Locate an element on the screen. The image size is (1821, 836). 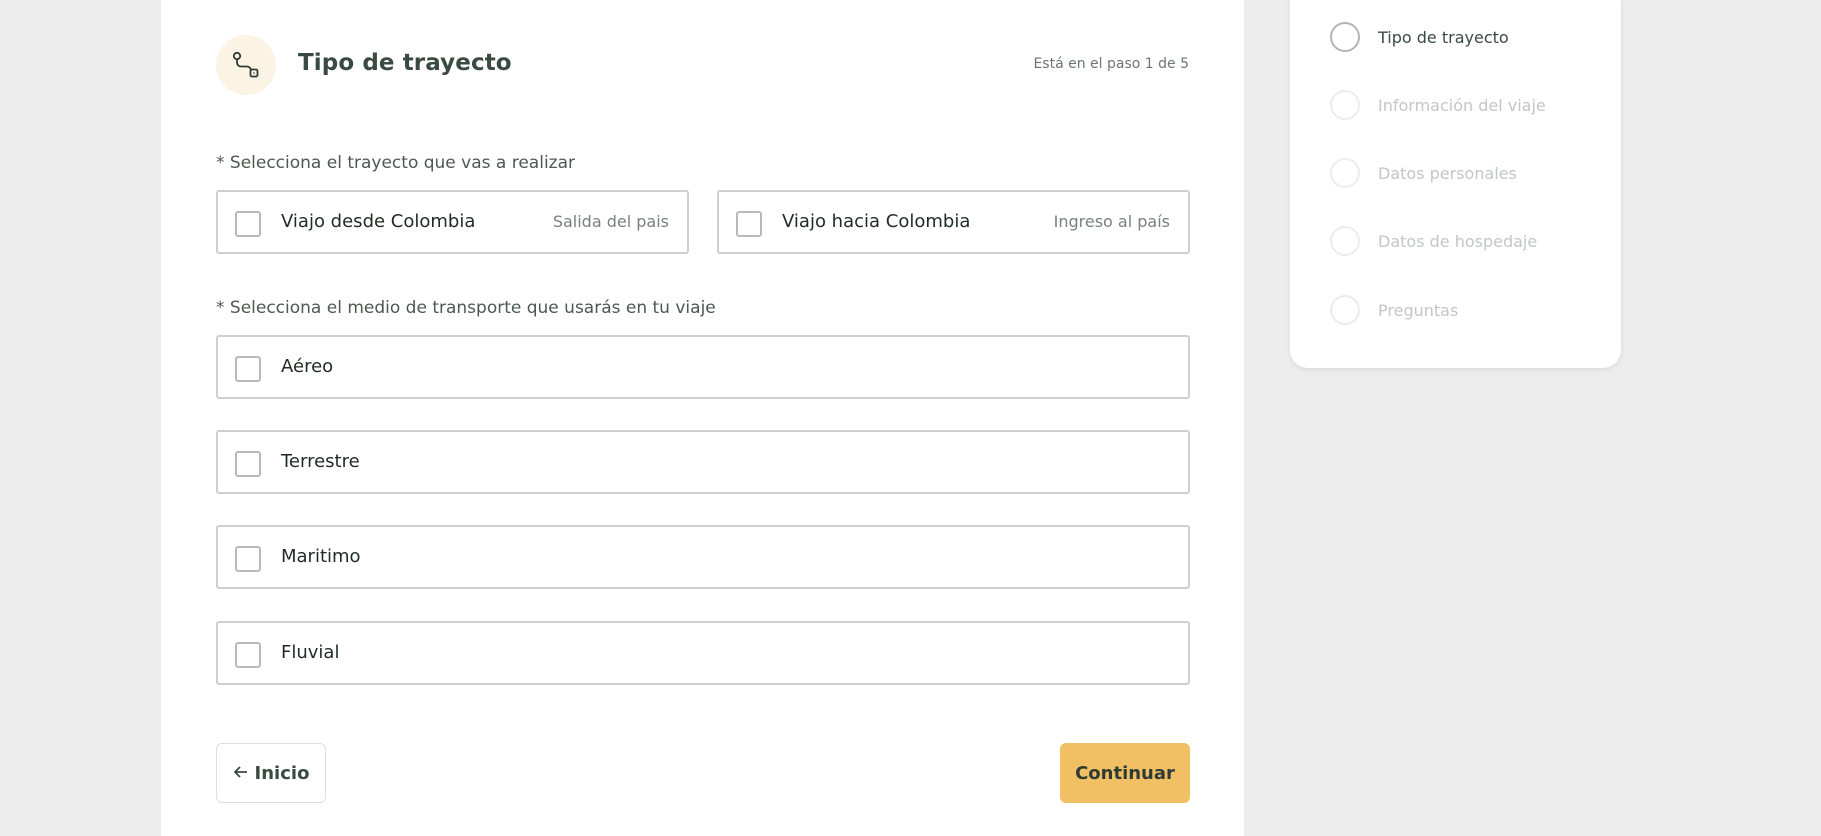
continue-button-label: Continuar is located at coordinates (1125, 773).